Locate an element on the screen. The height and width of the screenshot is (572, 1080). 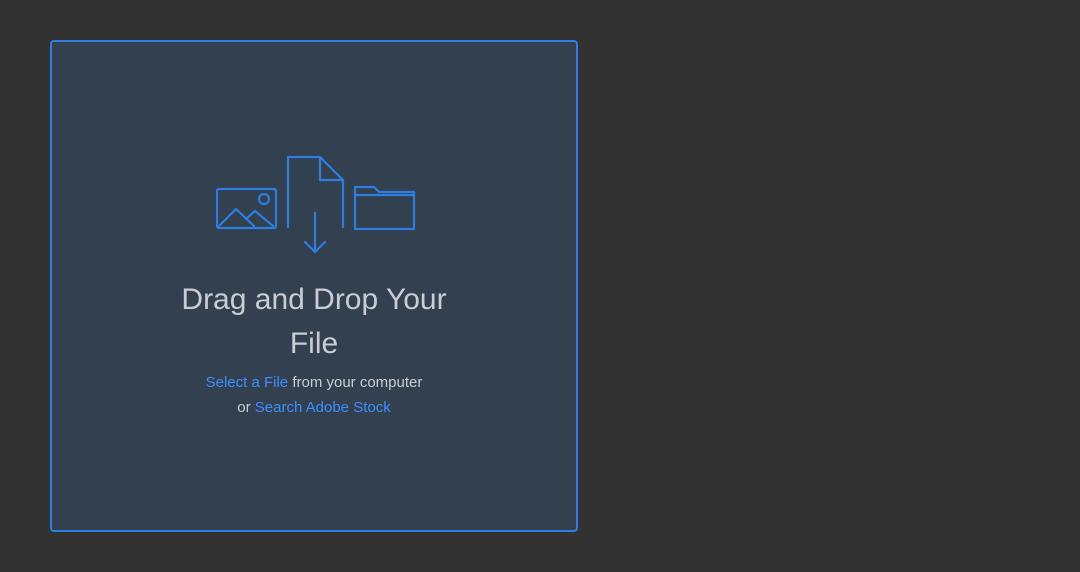
file-download-icon is located at coordinates (315, 204).